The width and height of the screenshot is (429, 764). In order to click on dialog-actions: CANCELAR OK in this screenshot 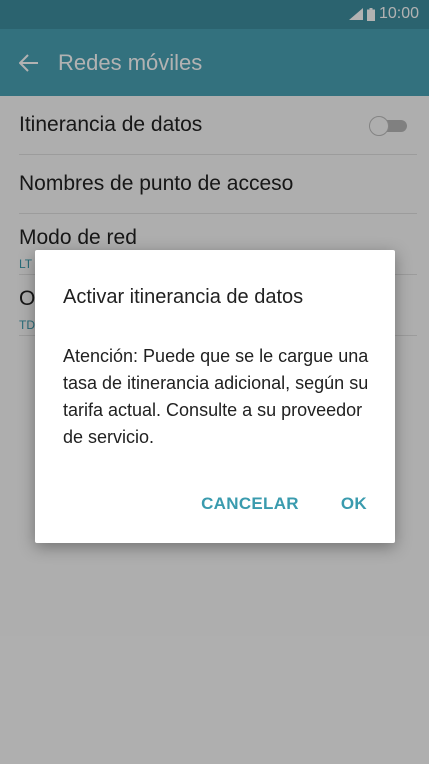, I will do `click(284, 504)`.